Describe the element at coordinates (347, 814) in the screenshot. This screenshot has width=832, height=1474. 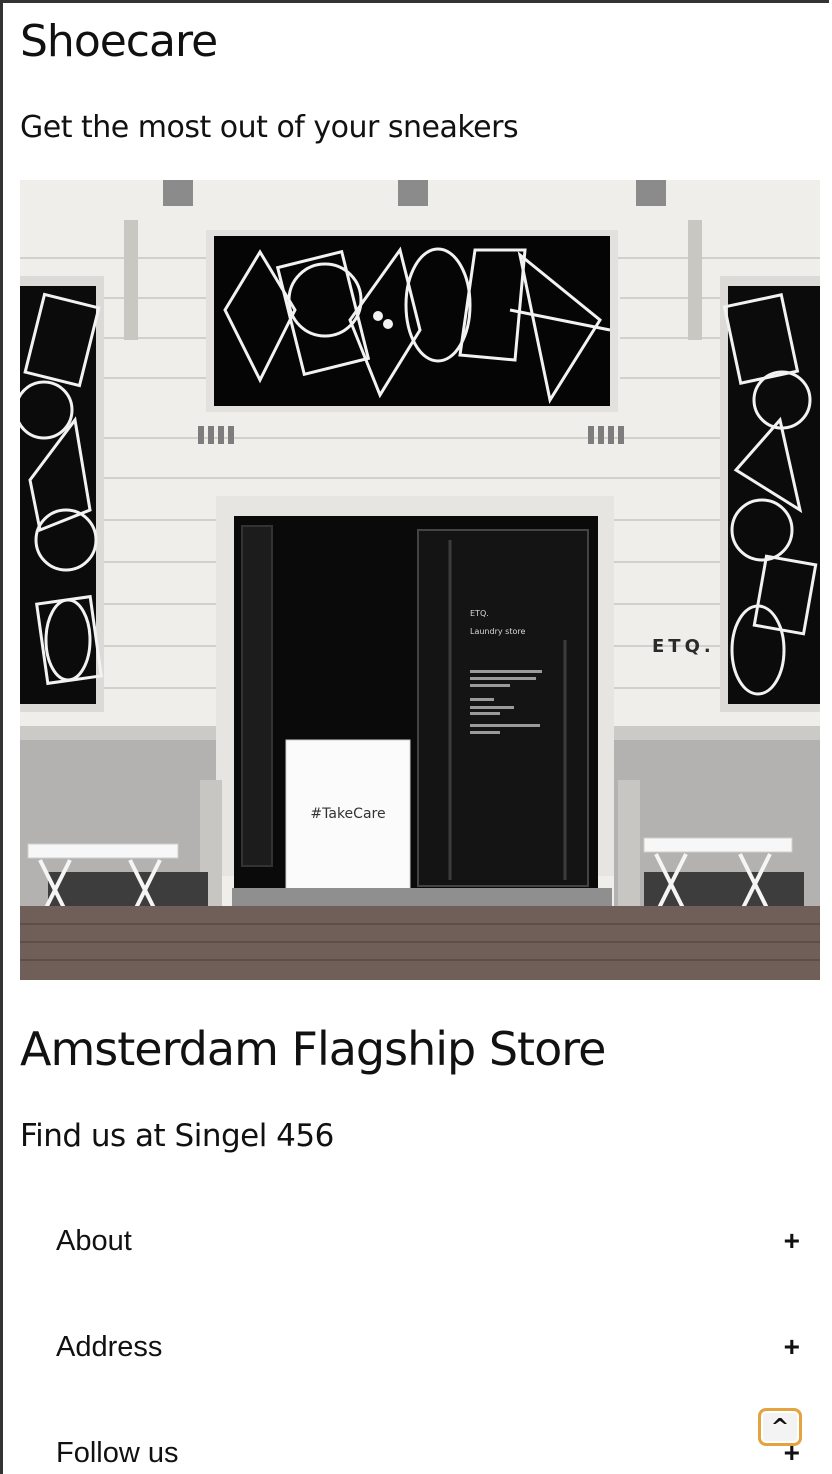
I see `counter-text: #TakeCare` at that location.